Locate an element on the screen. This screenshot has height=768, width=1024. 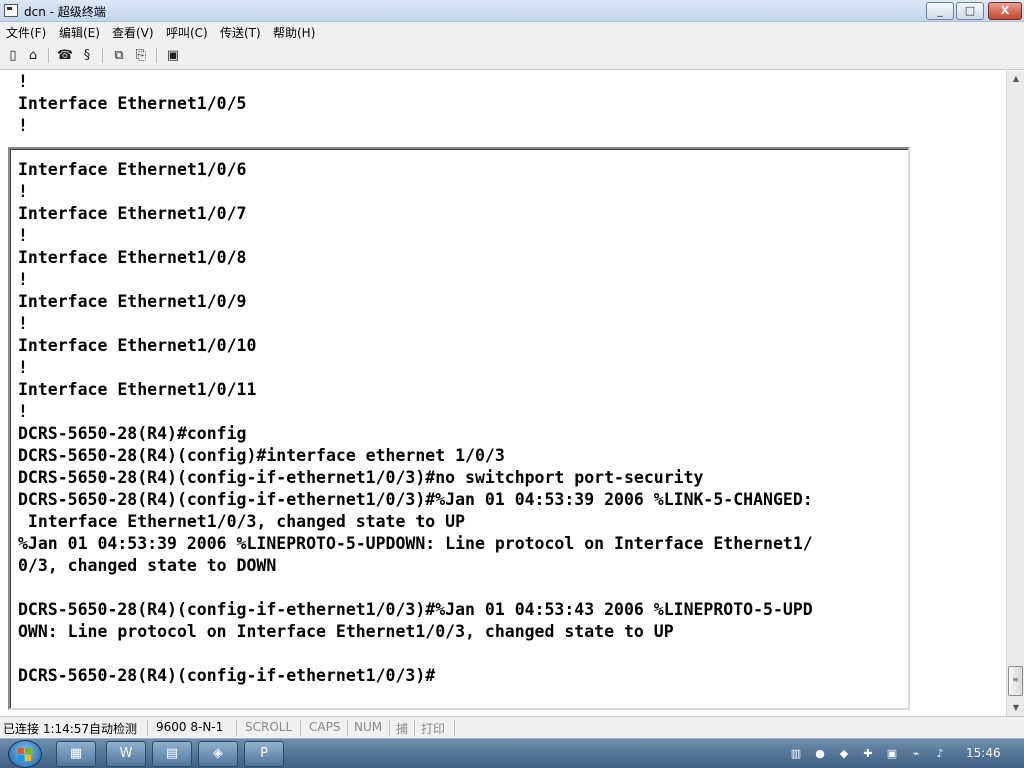
scroll-lock-indicator: SCROLL is located at coordinates (269, 727).